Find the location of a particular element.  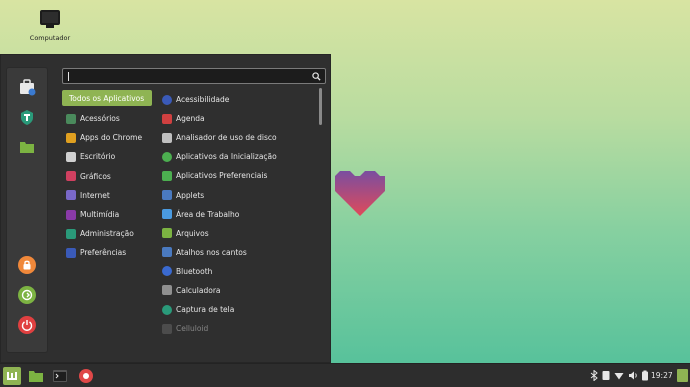

browser-launcher is located at coordinates (86, 376).